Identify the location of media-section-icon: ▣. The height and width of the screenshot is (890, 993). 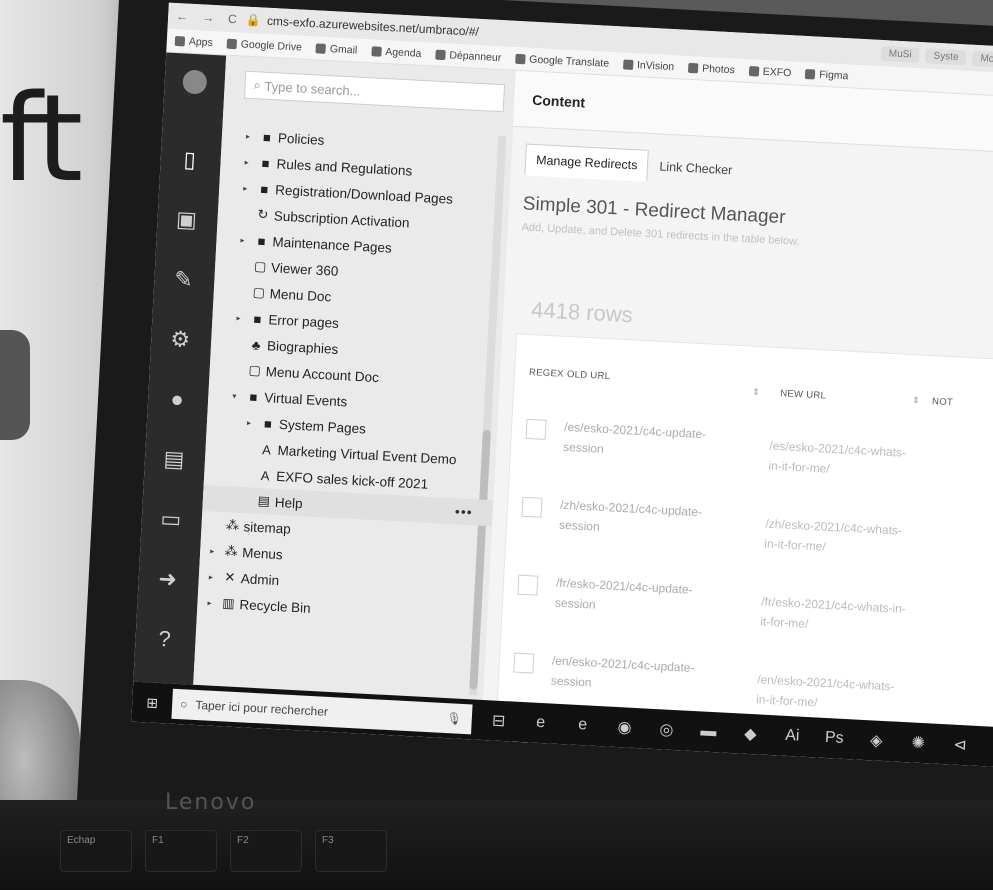
(186, 219).